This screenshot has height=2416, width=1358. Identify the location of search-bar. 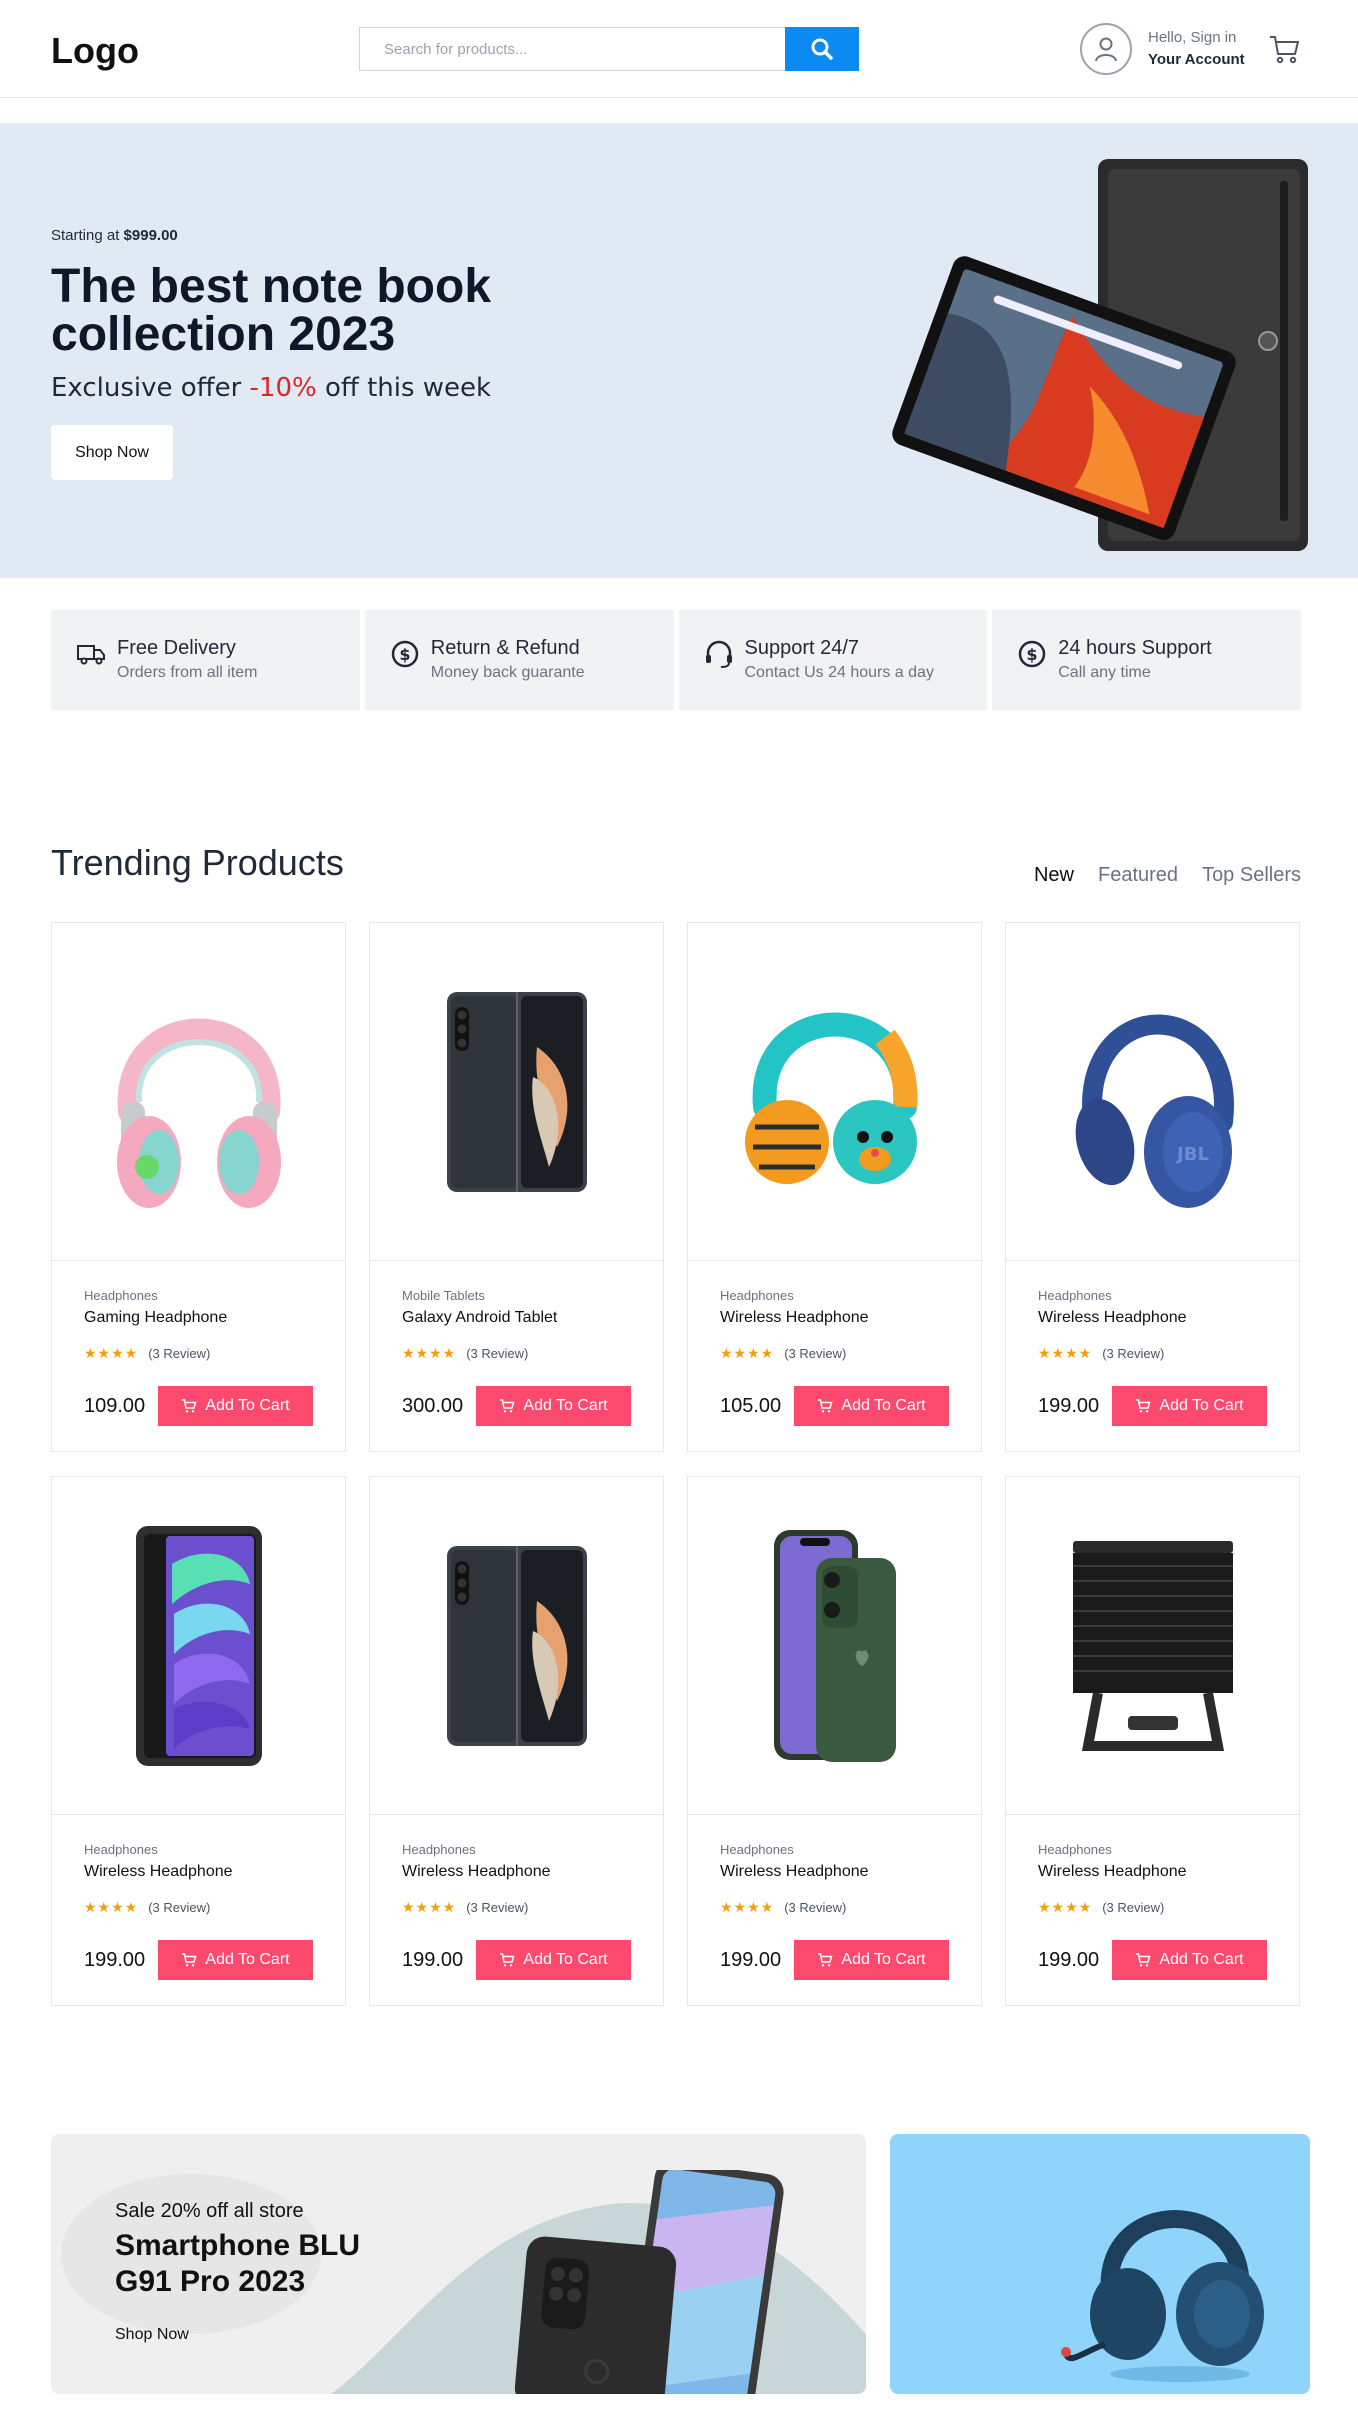
(609, 49).